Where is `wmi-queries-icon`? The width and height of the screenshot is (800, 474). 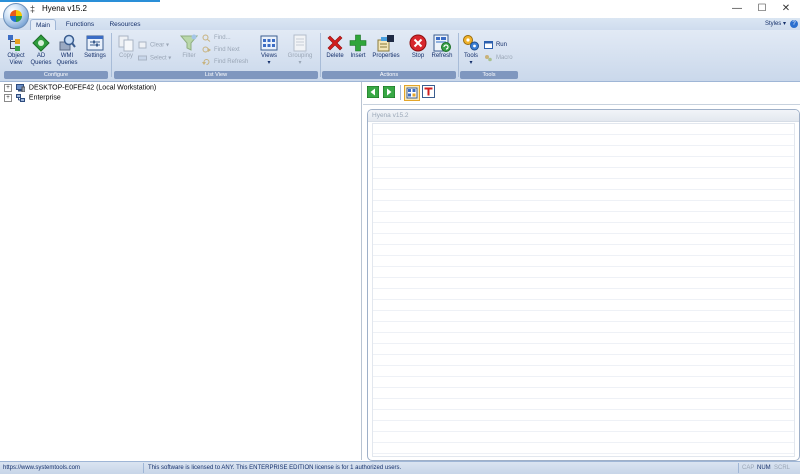
wmi-queries-icon is located at coordinates (67, 43).